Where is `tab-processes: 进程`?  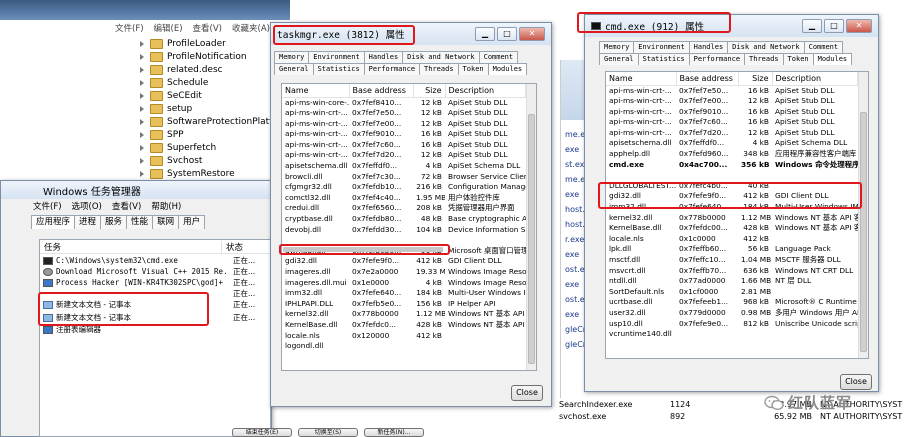 tab-processes: 进程 is located at coordinates (88, 222).